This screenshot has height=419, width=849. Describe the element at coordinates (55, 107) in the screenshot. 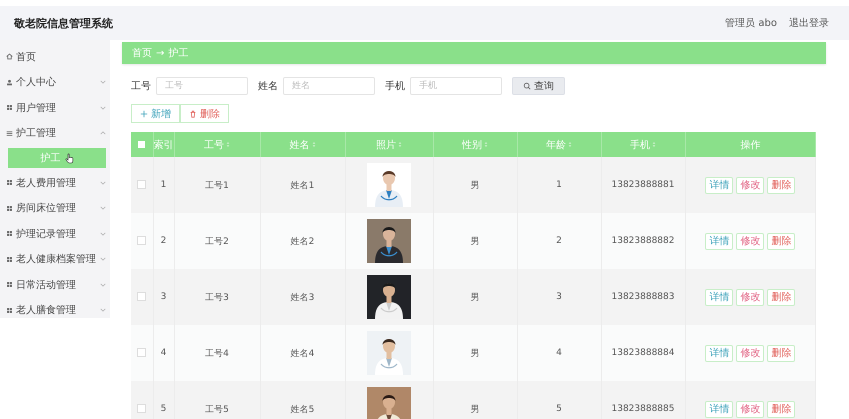

I see `menu-item: 用户管理` at that location.